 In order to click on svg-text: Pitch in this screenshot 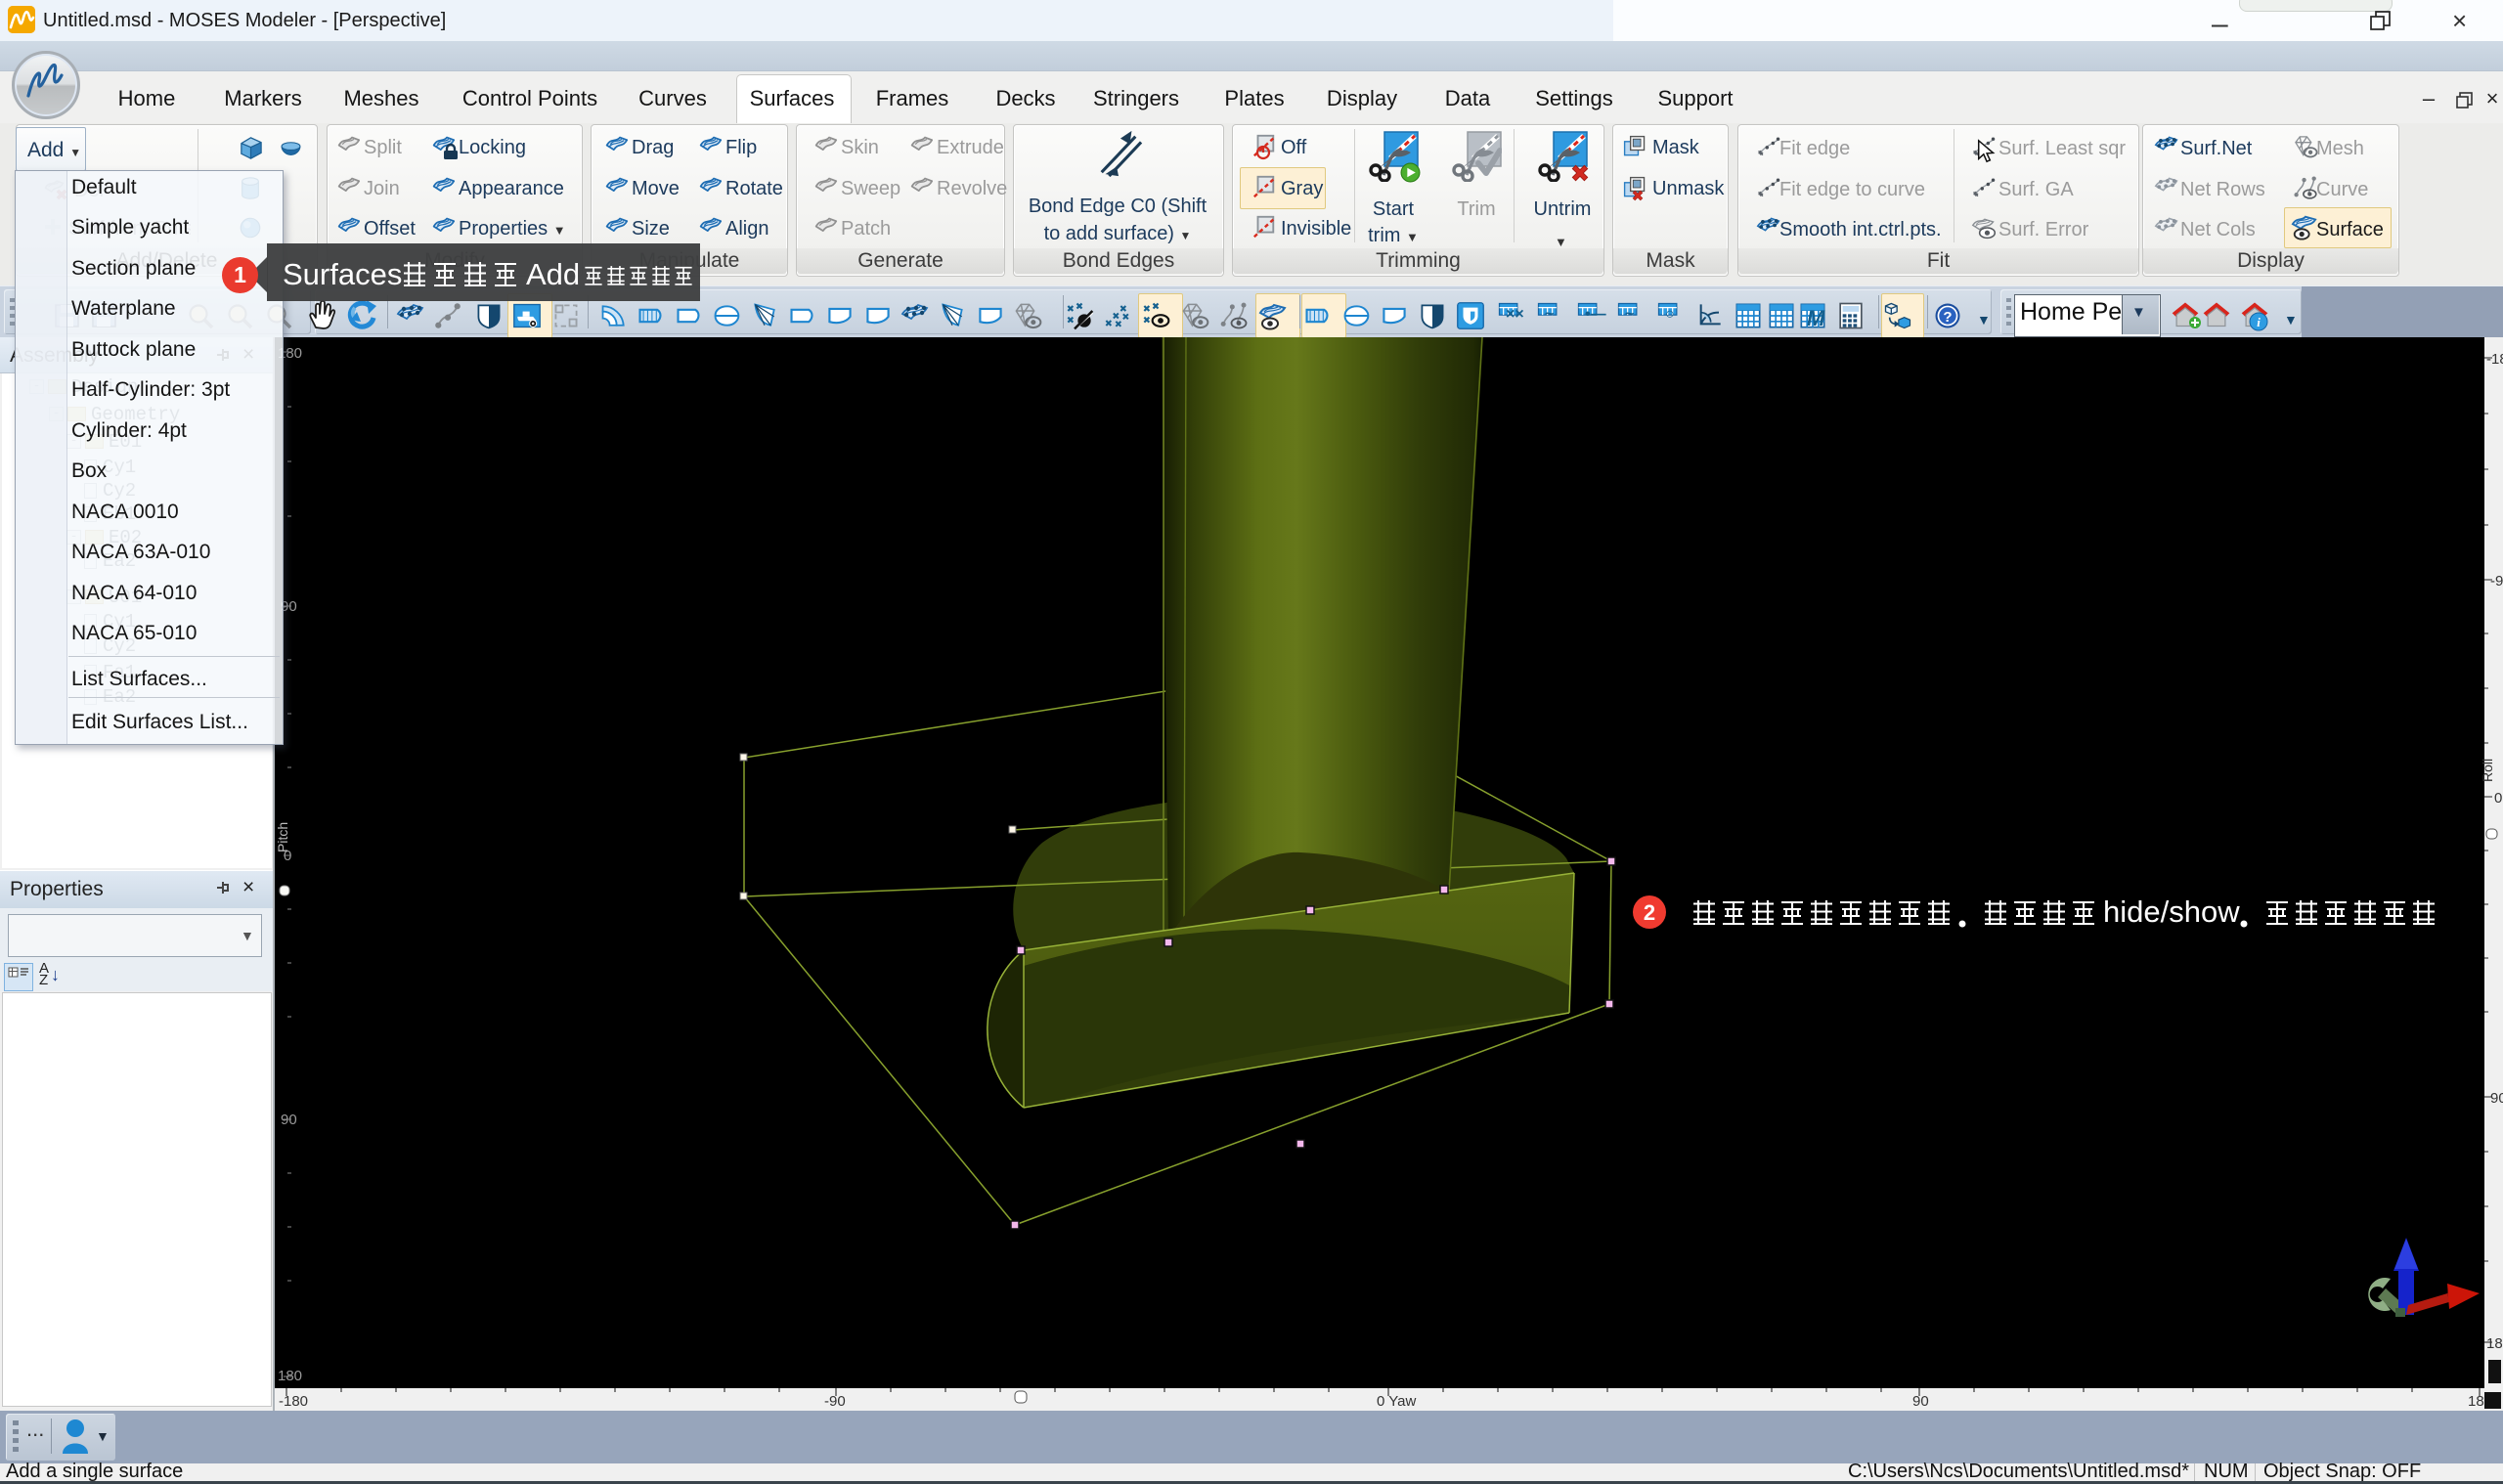, I will do `click(282, 837)`.